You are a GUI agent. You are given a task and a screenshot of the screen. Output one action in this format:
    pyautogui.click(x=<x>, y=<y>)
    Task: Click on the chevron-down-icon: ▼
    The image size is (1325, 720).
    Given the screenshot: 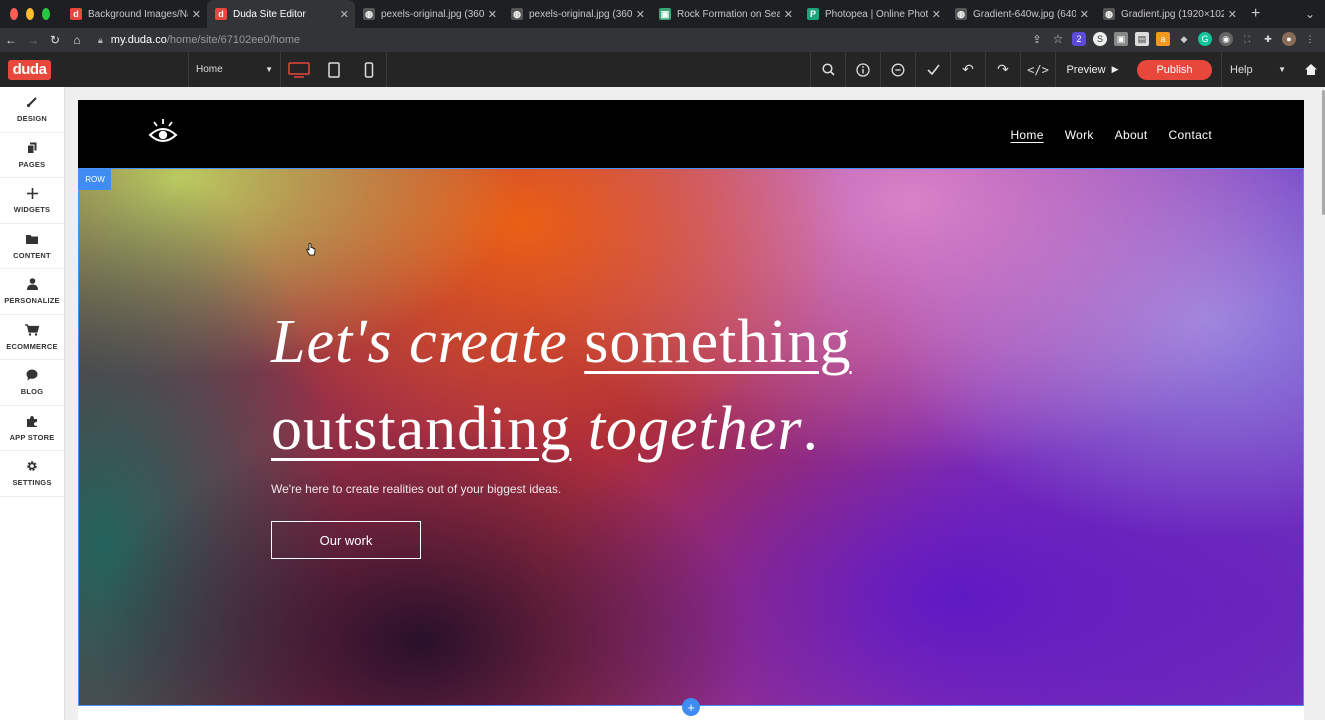 What is the action you would take?
    pyautogui.click(x=269, y=69)
    